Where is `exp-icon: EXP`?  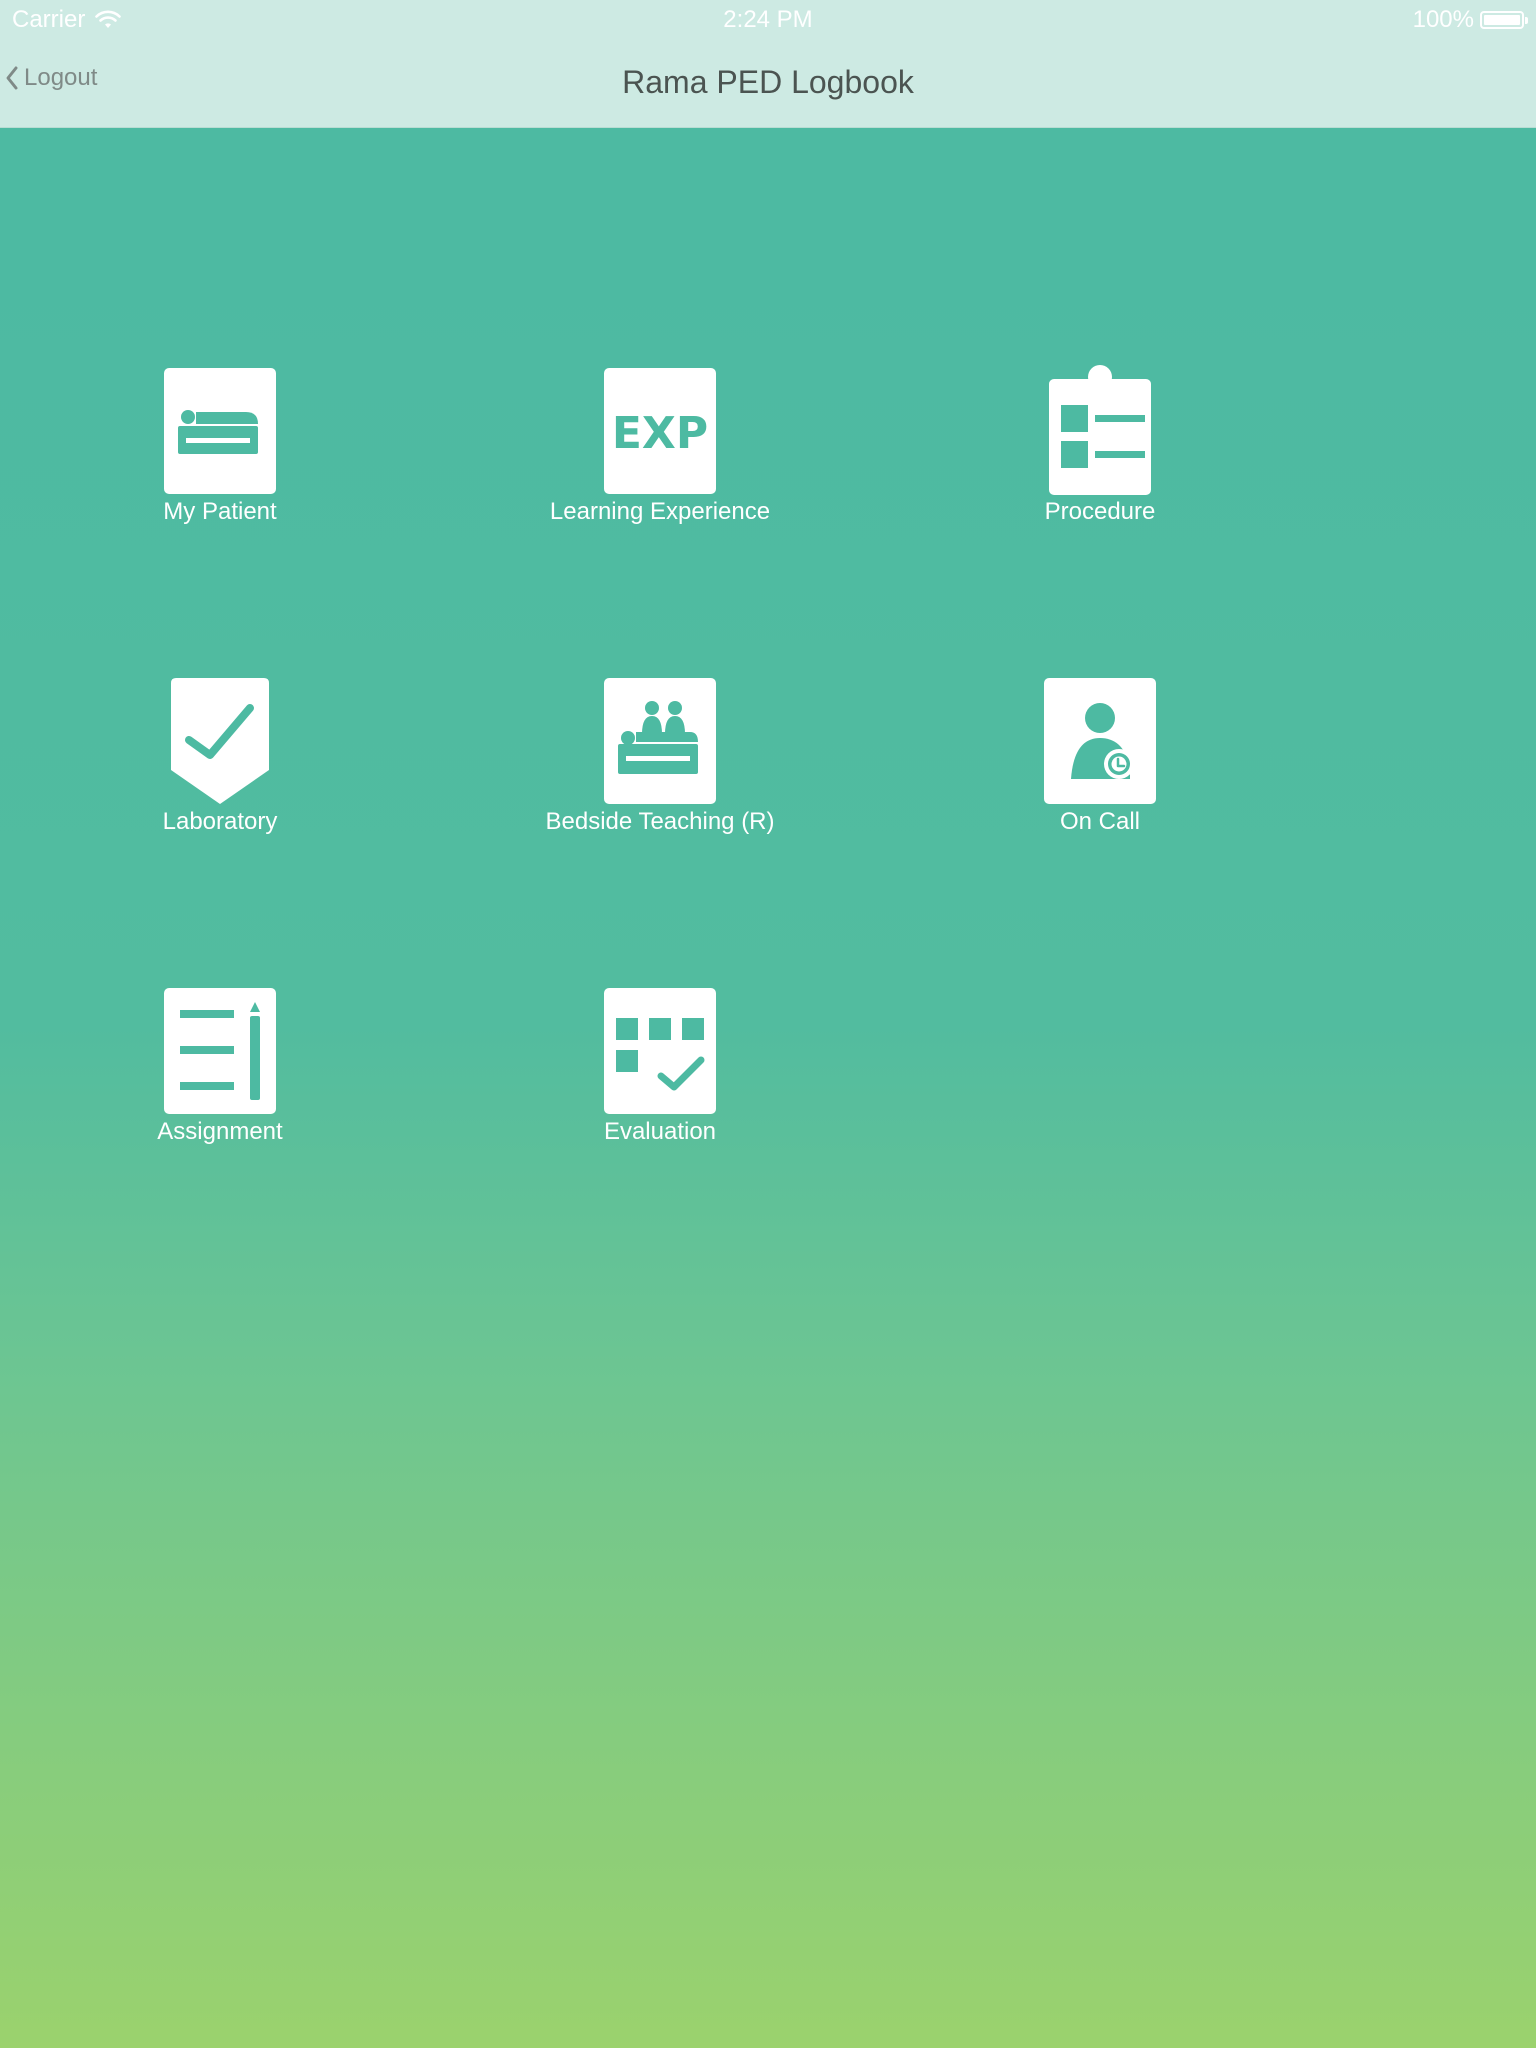
exp-icon: EXP is located at coordinates (660, 431).